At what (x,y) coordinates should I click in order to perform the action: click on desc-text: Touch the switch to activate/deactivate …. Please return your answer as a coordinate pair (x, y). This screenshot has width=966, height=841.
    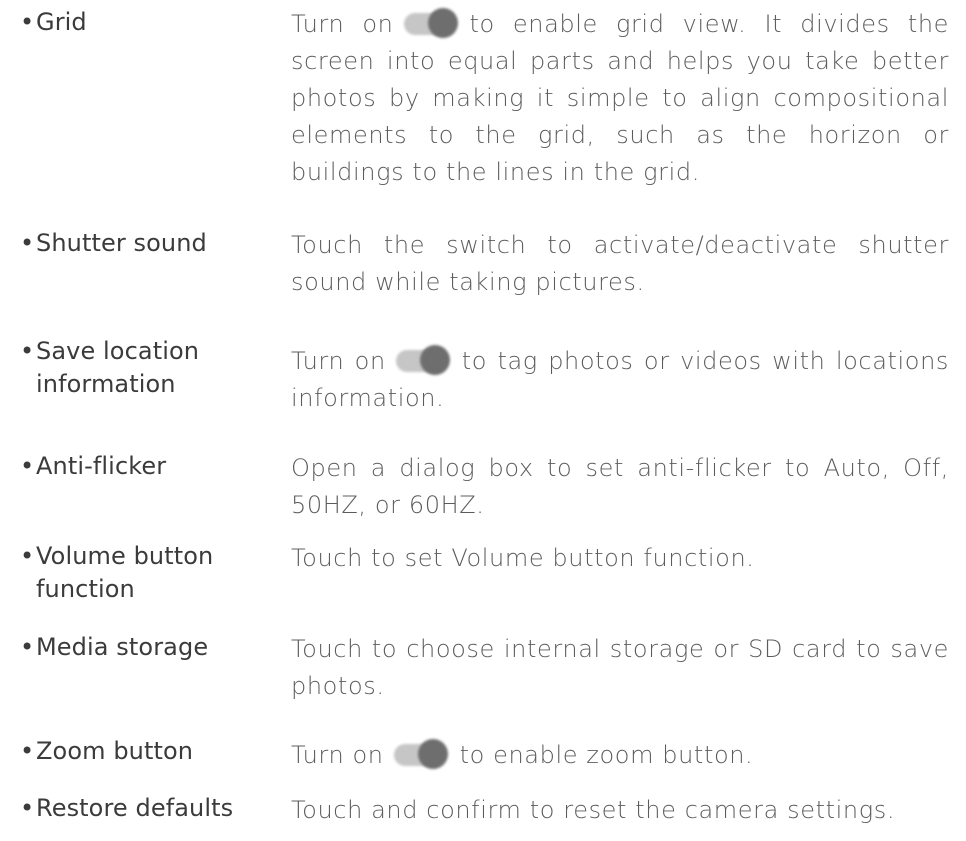
    Looking at the image, I should click on (620, 263).